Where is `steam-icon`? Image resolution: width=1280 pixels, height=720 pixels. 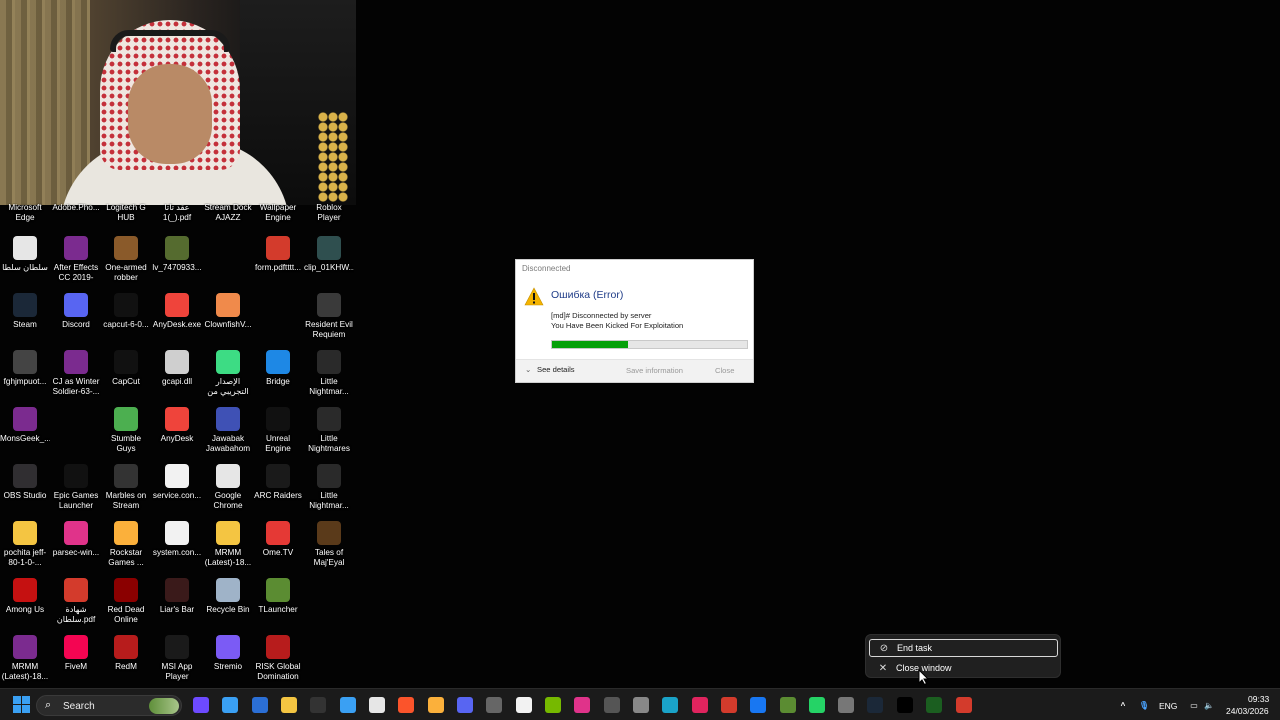
steam-icon is located at coordinates (875, 705).